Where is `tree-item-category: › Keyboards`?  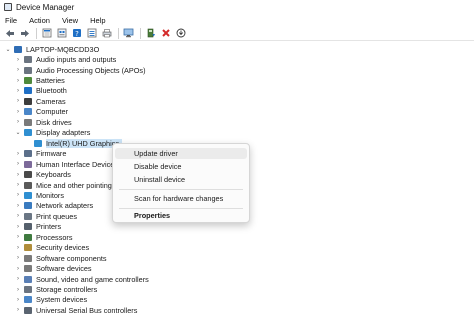
tree-item-category: › Keyboards is located at coordinates (42, 174).